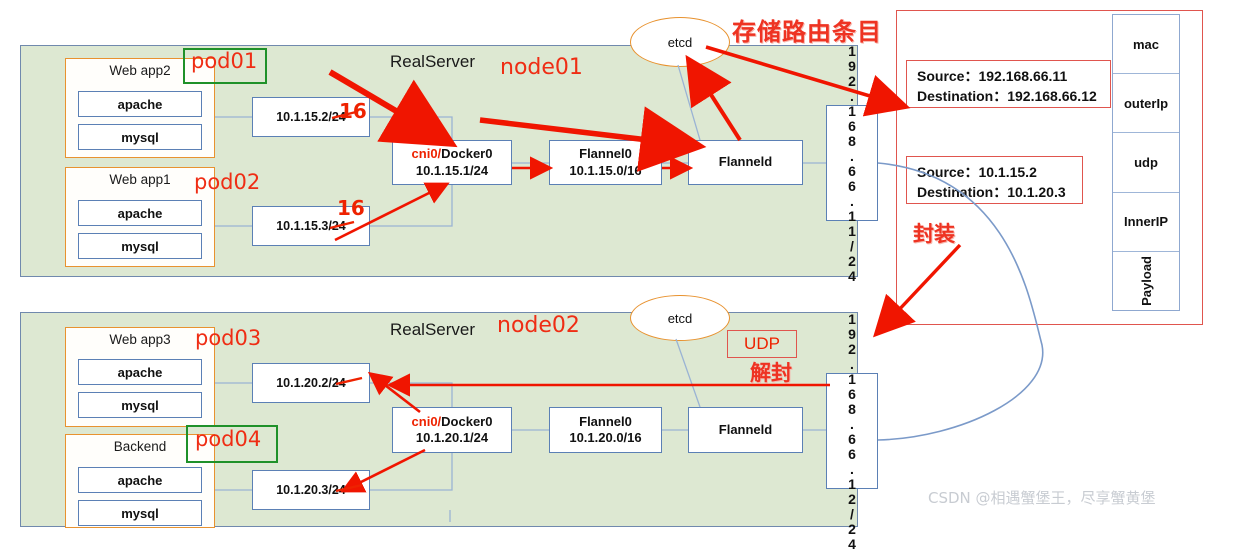 The width and height of the screenshot is (1236, 551). Describe the element at coordinates (1146, 280) in the screenshot. I see `packet-layer-payload: Payload` at that location.